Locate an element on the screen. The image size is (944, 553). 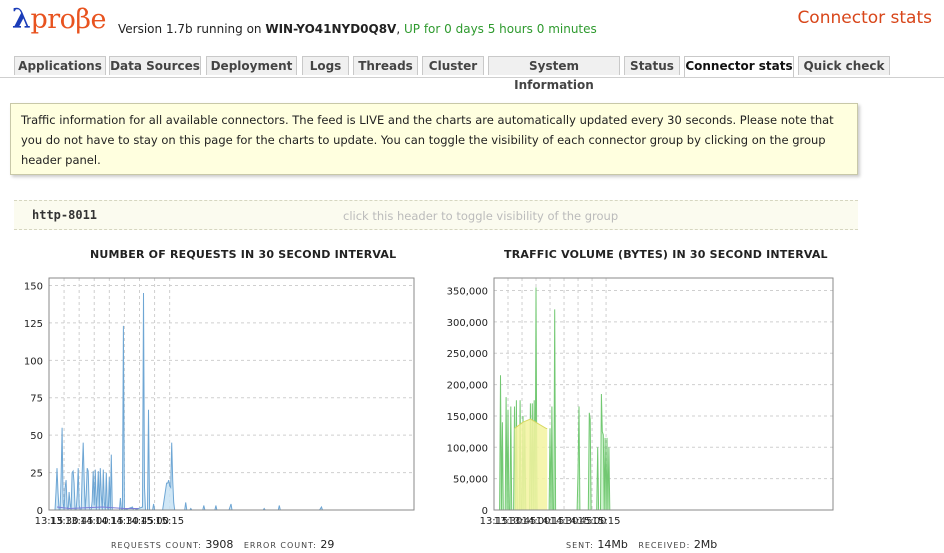
error-count-label: ERROR COUNT: is located at coordinates (280, 545).